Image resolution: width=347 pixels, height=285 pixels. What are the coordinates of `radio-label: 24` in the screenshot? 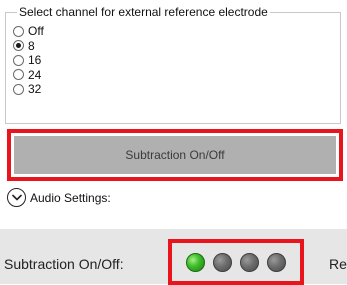 It's located at (35, 74).